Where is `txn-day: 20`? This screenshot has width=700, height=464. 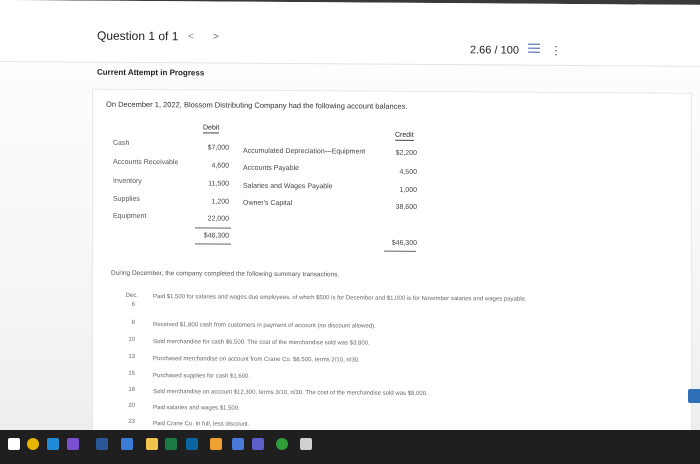 txn-day: 20 is located at coordinates (131, 405).